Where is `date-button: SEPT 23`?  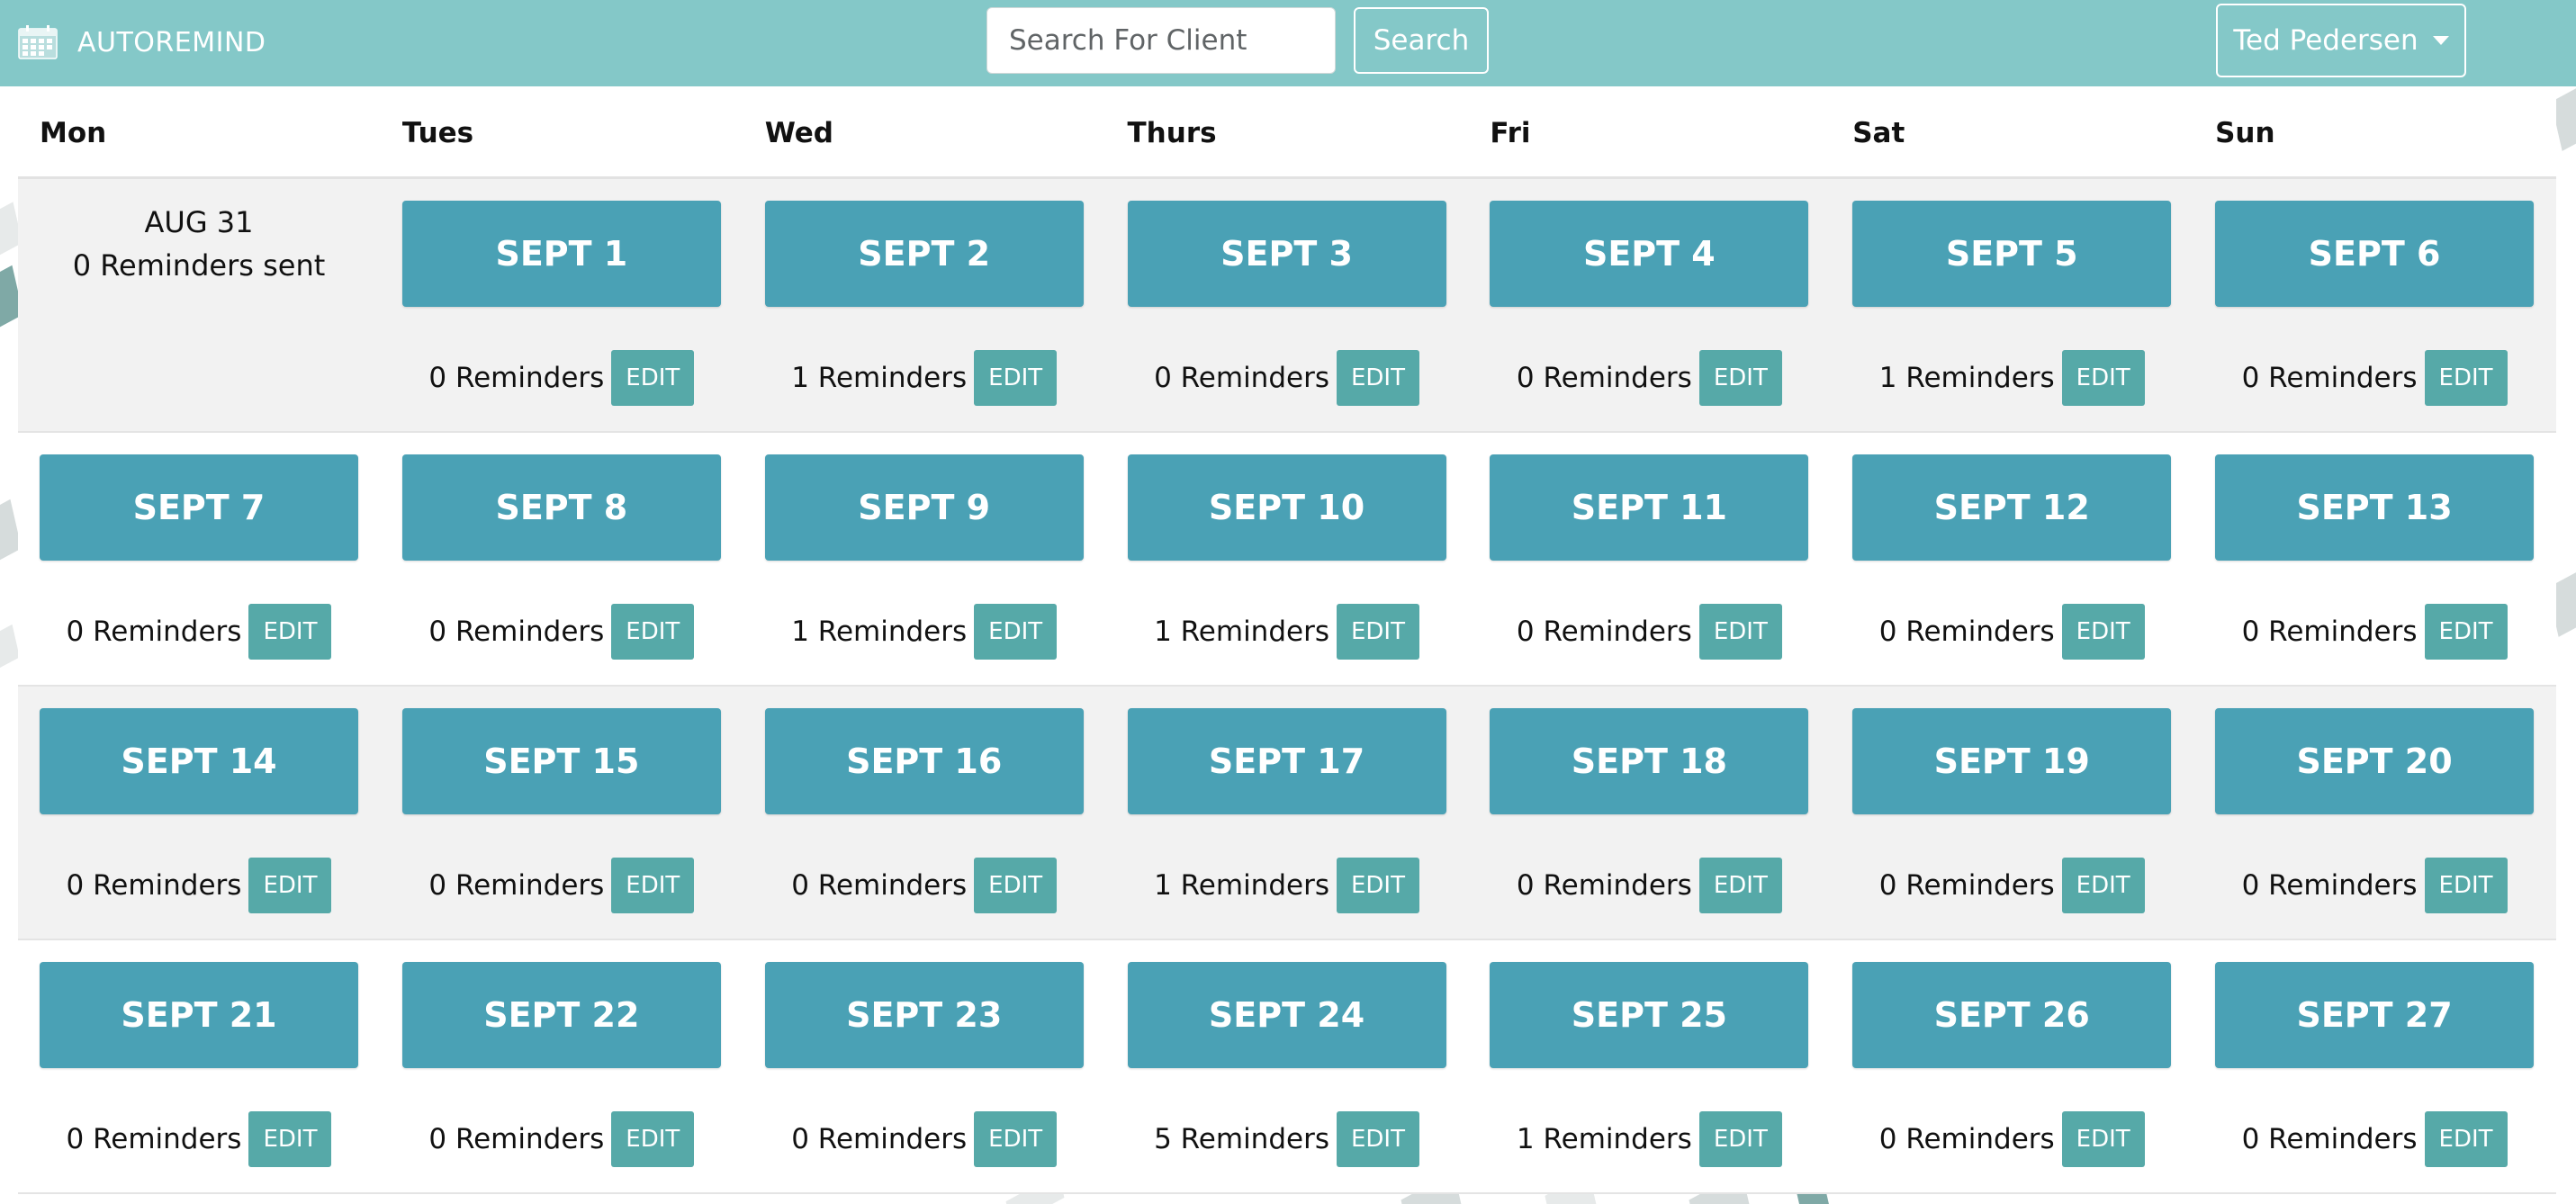
date-button: SEPT 23 is located at coordinates (924, 1015).